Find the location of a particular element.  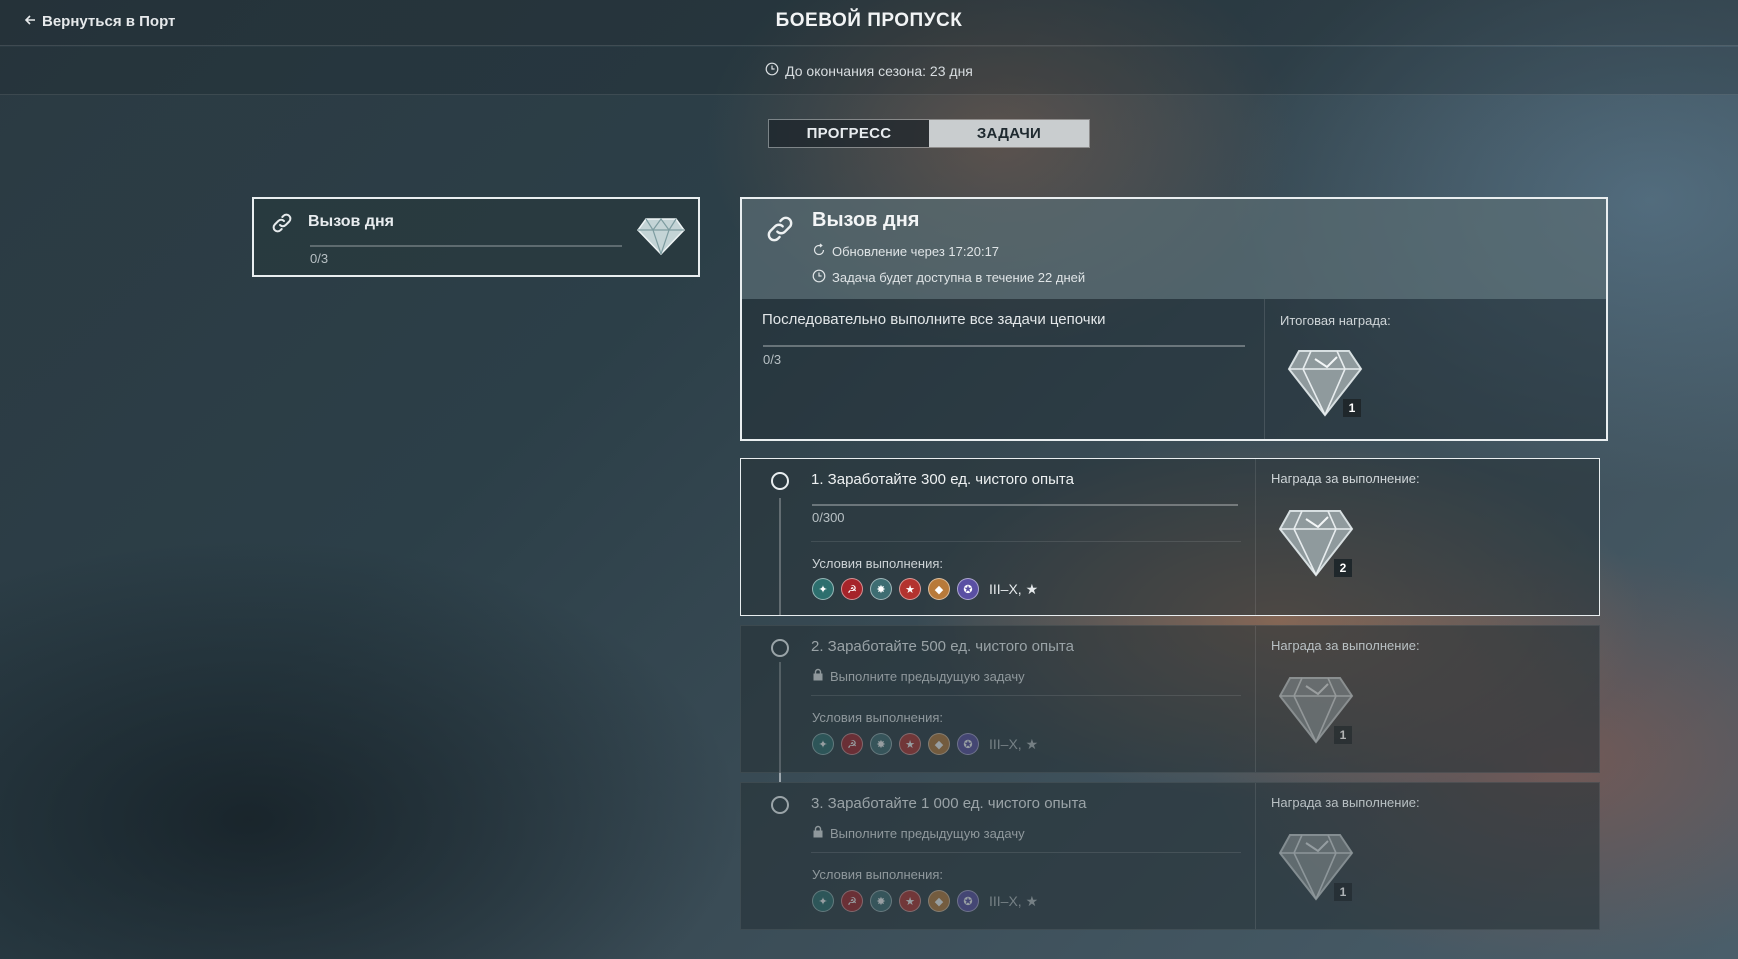

availability-line: Задача будет доступна в течение 22 дней is located at coordinates (948, 277).